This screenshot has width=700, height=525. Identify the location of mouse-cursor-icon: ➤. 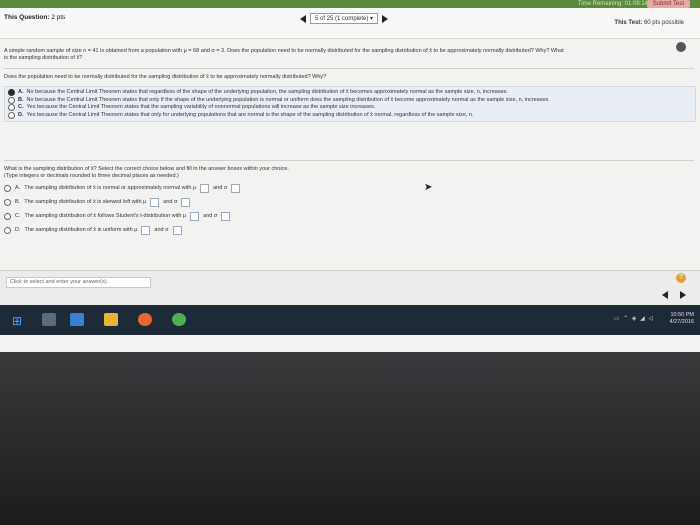
(428, 187).